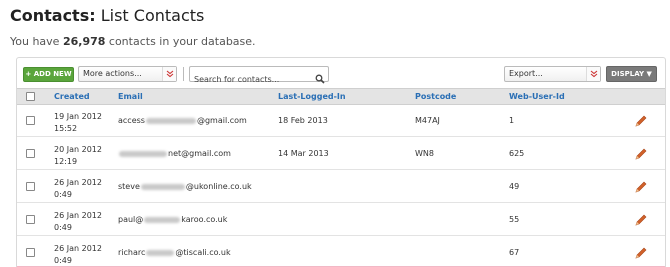 The image size is (670, 267). What do you see at coordinates (36, 41) in the screenshot?
I see `summary-prefix: You have` at bounding box center [36, 41].